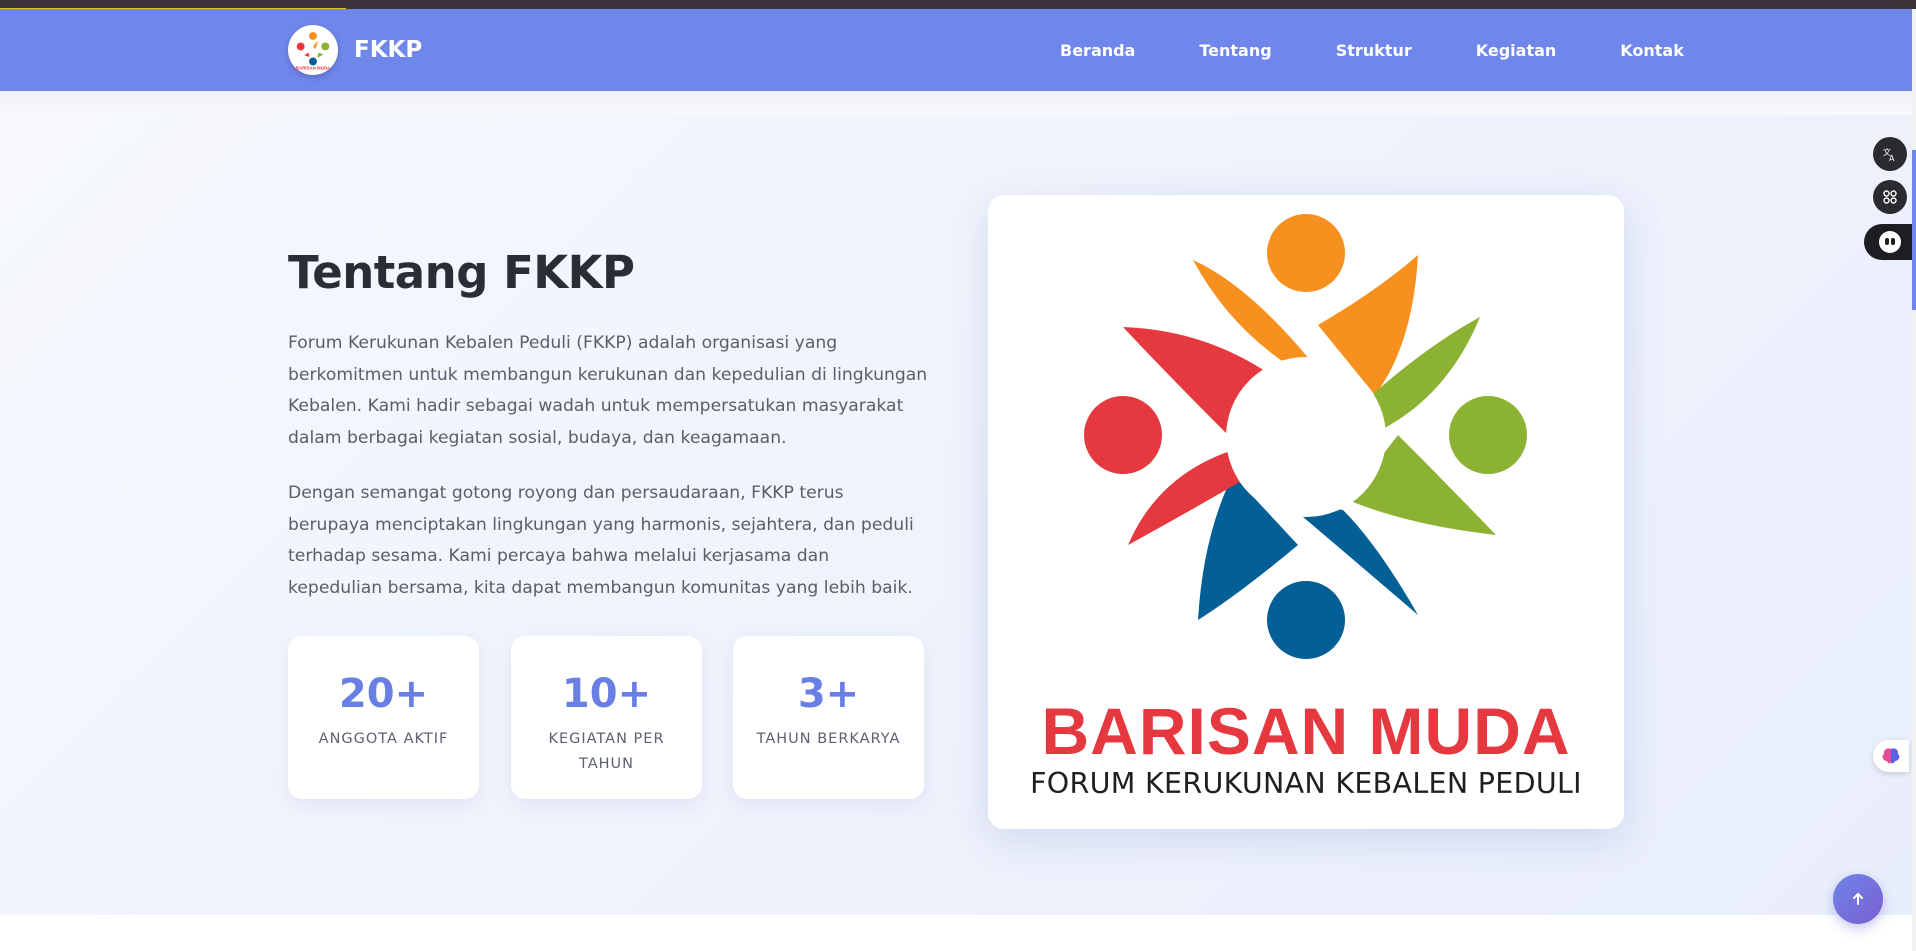 This screenshot has width=1916, height=951. Describe the element at coordinates (313, 67) in the screenshot. I see `svg-text: BARISAN MUDA` at that location.